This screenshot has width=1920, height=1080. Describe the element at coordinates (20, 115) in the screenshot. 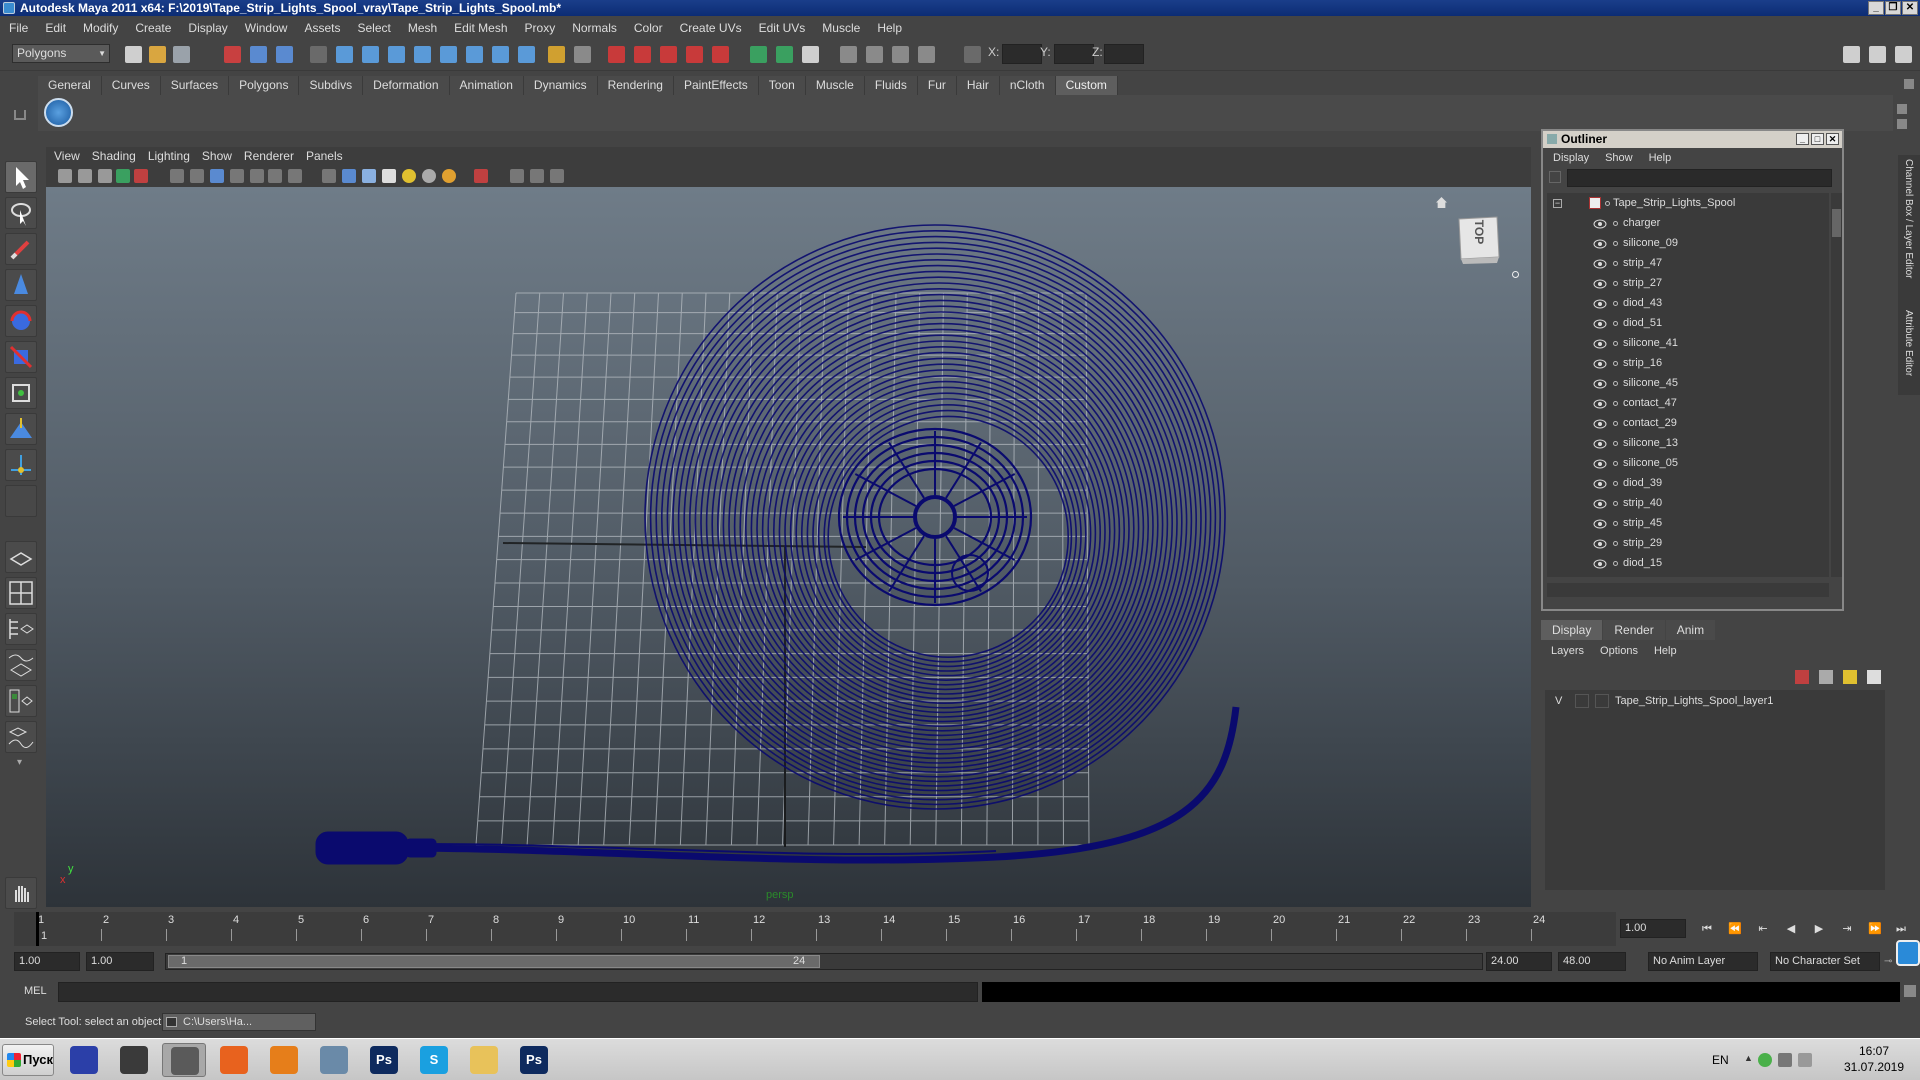

I see `shelf-menu-icon` at that location.